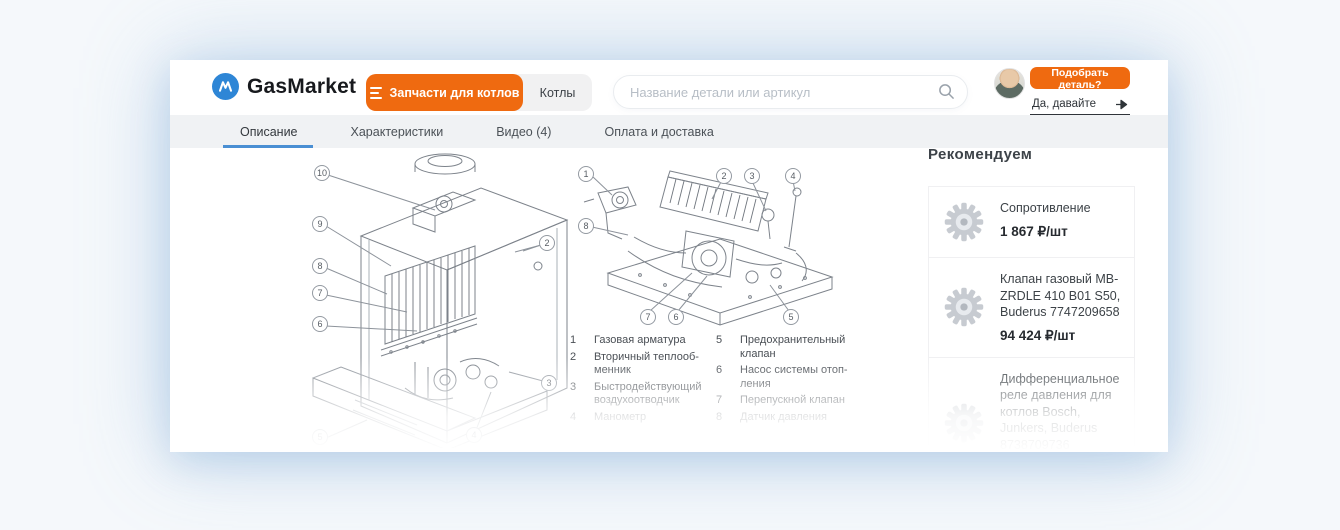 This screenshot has width=1340, height=530. I want to click on part-picker-widget: Подобрать деталь? Да, давайте, so click(1080, 91).